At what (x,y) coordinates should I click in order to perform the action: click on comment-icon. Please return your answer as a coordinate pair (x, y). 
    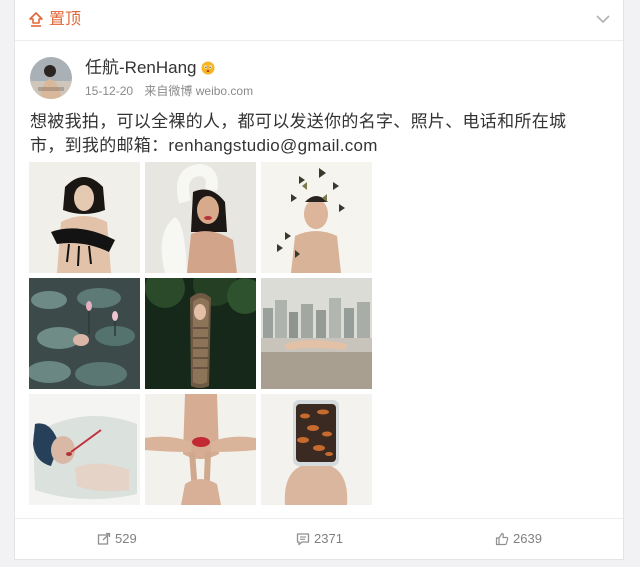
    Looking at the image, I should click on (303, 539).